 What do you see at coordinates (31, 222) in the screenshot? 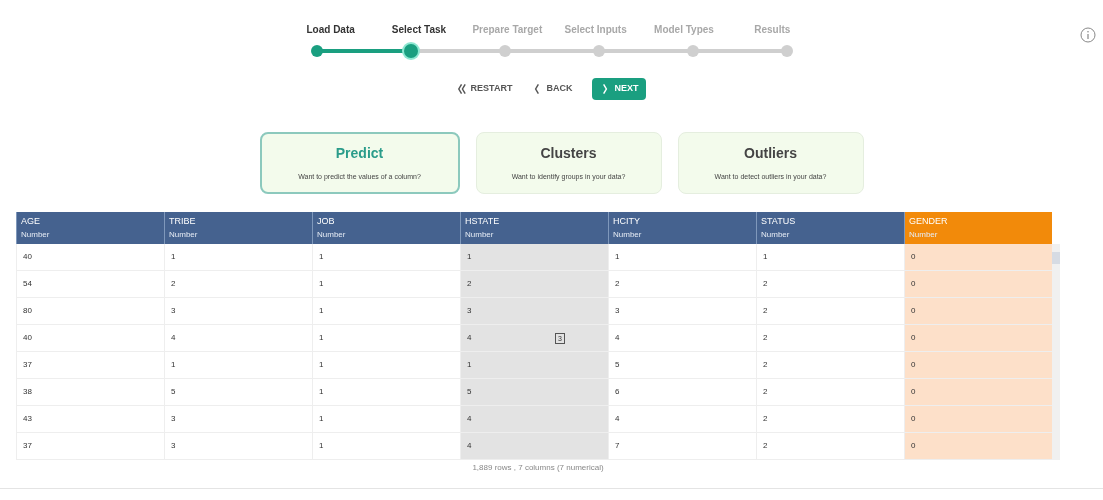
I see `column-name: AGE` at bounding box center [31, 222].